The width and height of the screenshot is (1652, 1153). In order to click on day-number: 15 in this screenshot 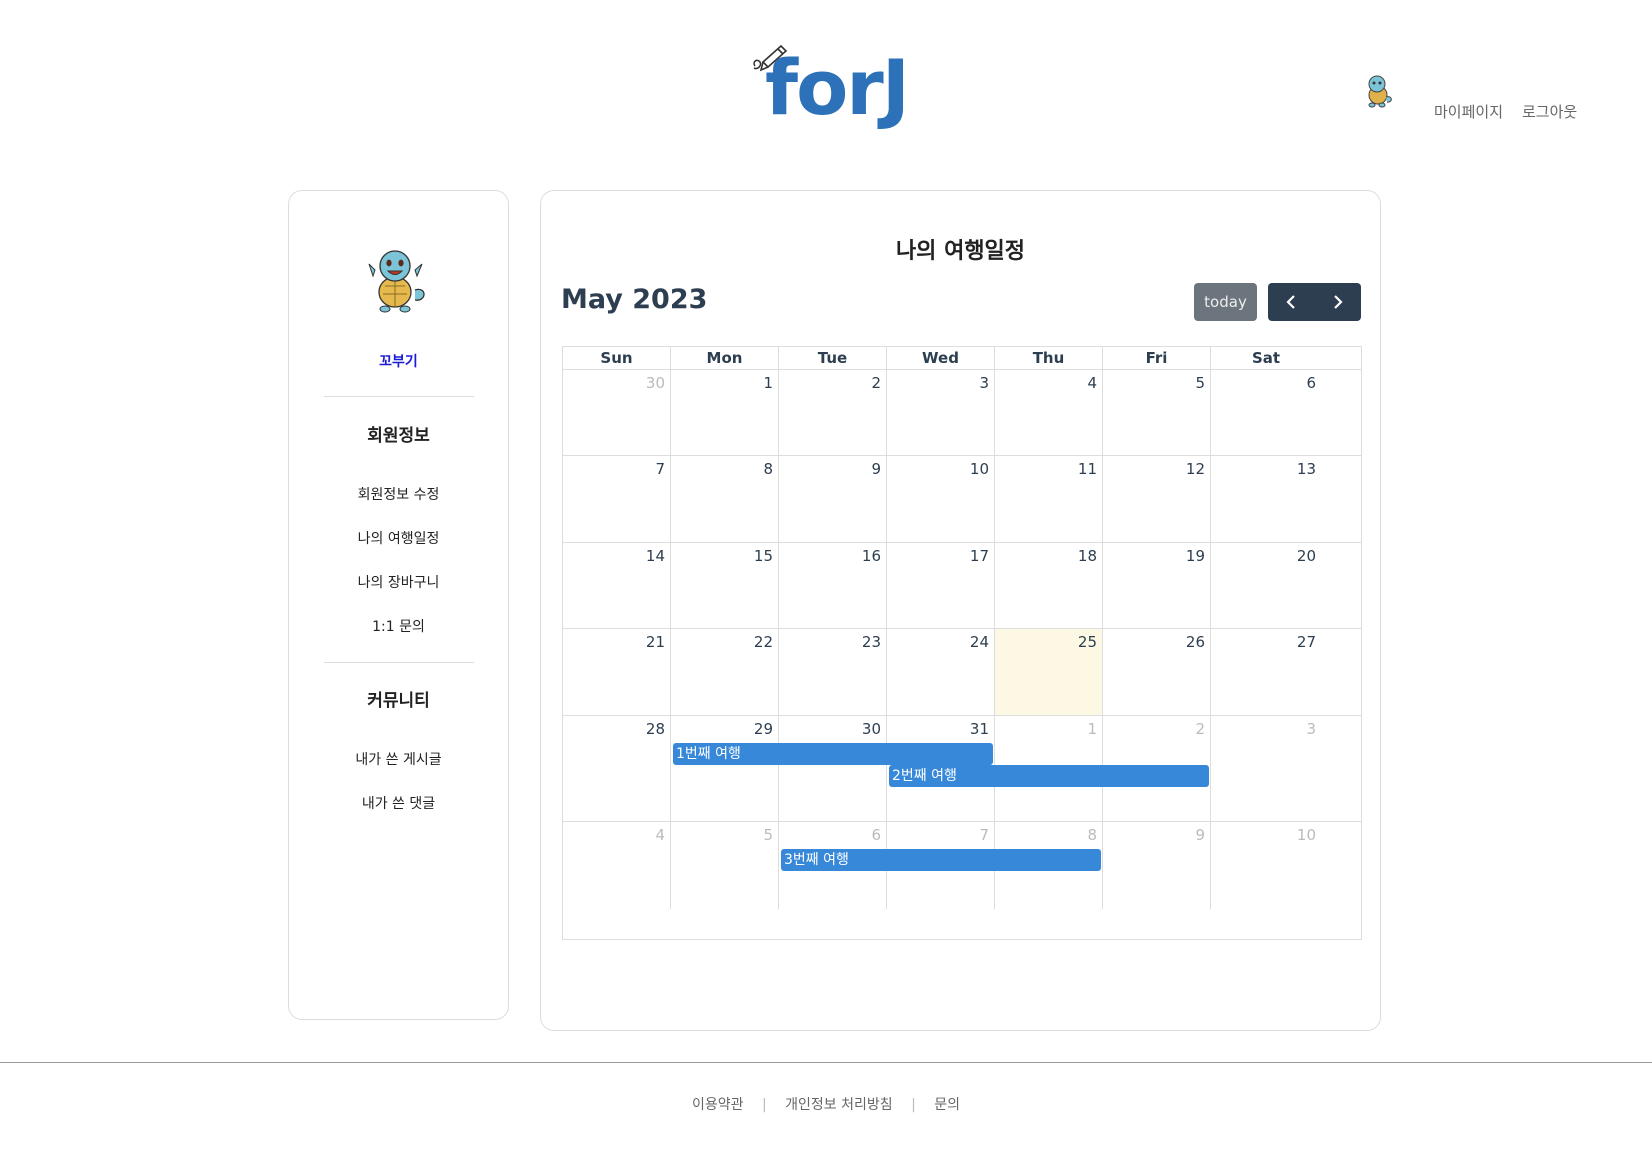, I will do `click(763, 556)`.